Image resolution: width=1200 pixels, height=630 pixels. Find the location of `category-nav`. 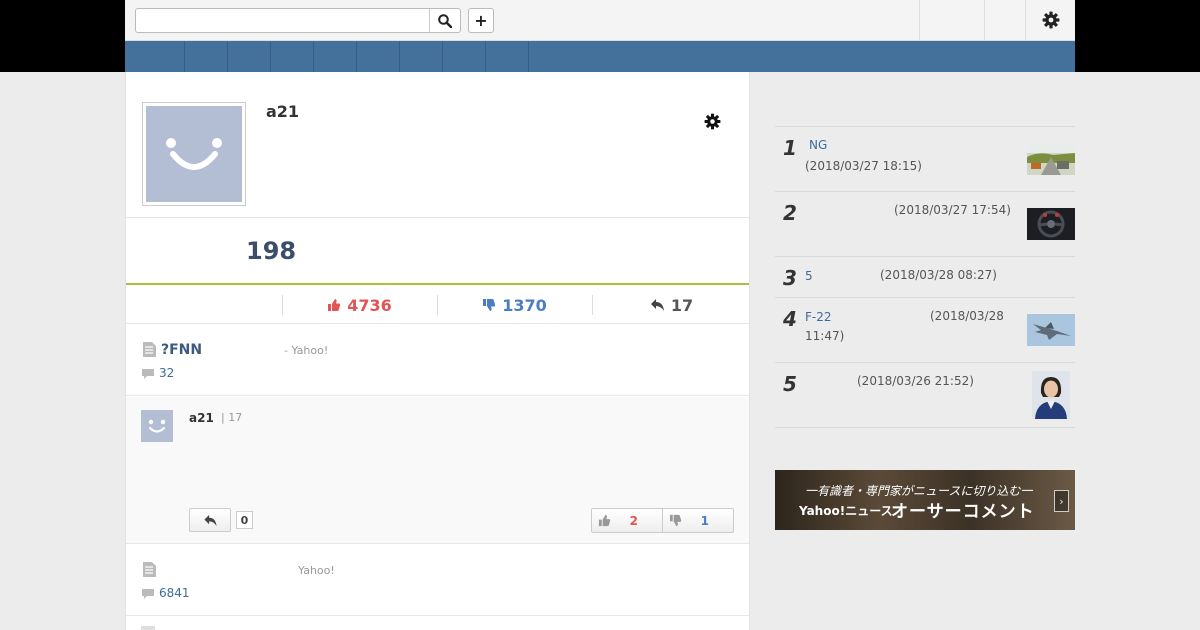

category-nav is located at coordinates (600, 56).